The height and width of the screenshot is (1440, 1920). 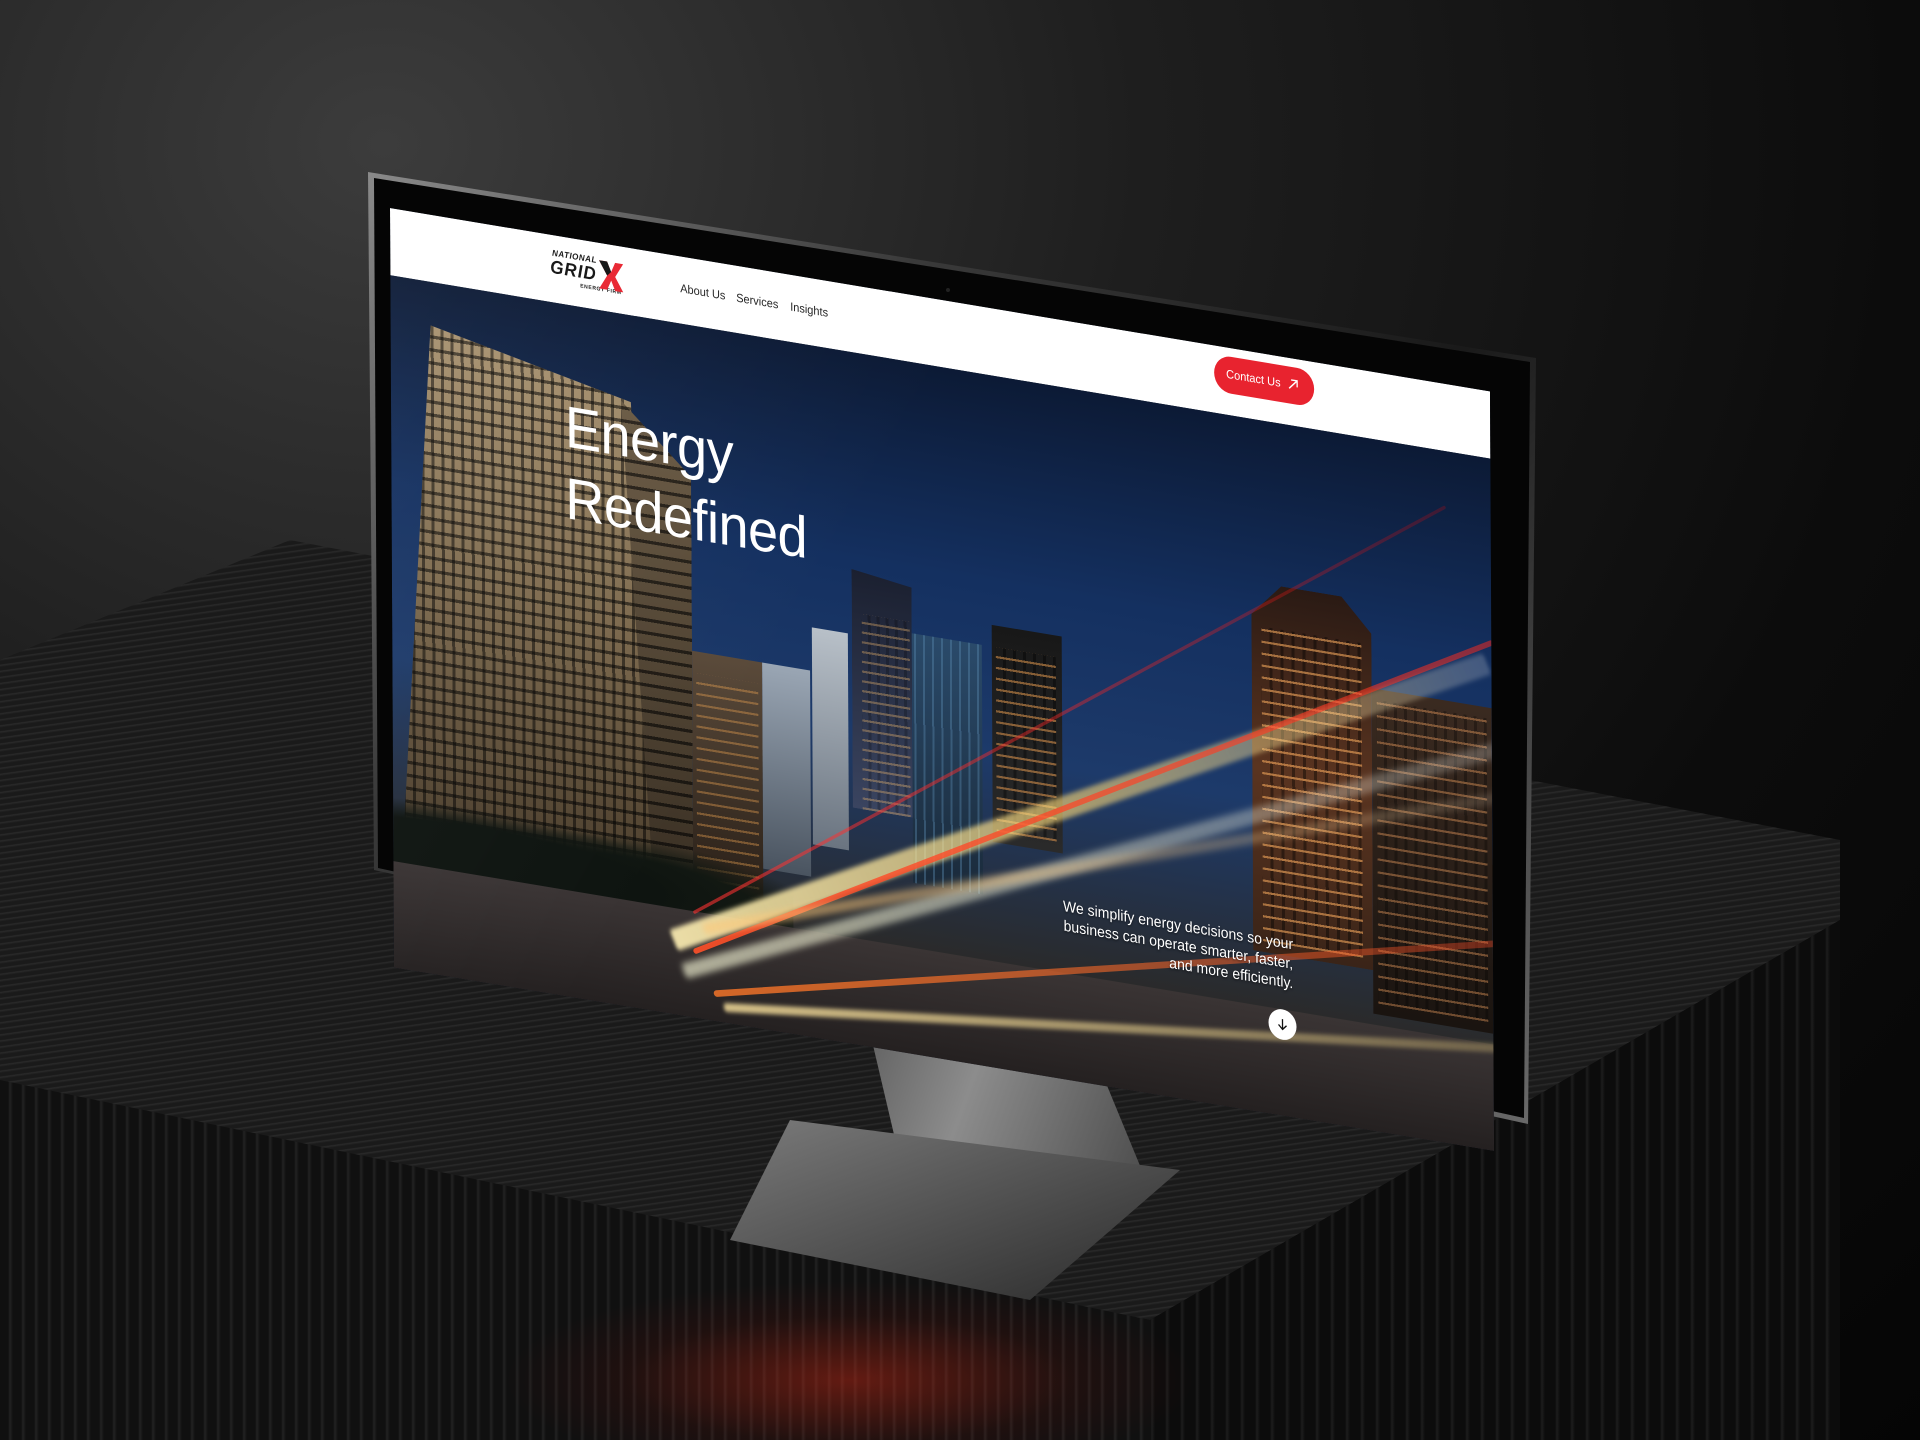 What do you see at coordinates (1282, 1025) in the screenshot?
I see `arrow-down-icon` at bounding box center [1282, 1025].